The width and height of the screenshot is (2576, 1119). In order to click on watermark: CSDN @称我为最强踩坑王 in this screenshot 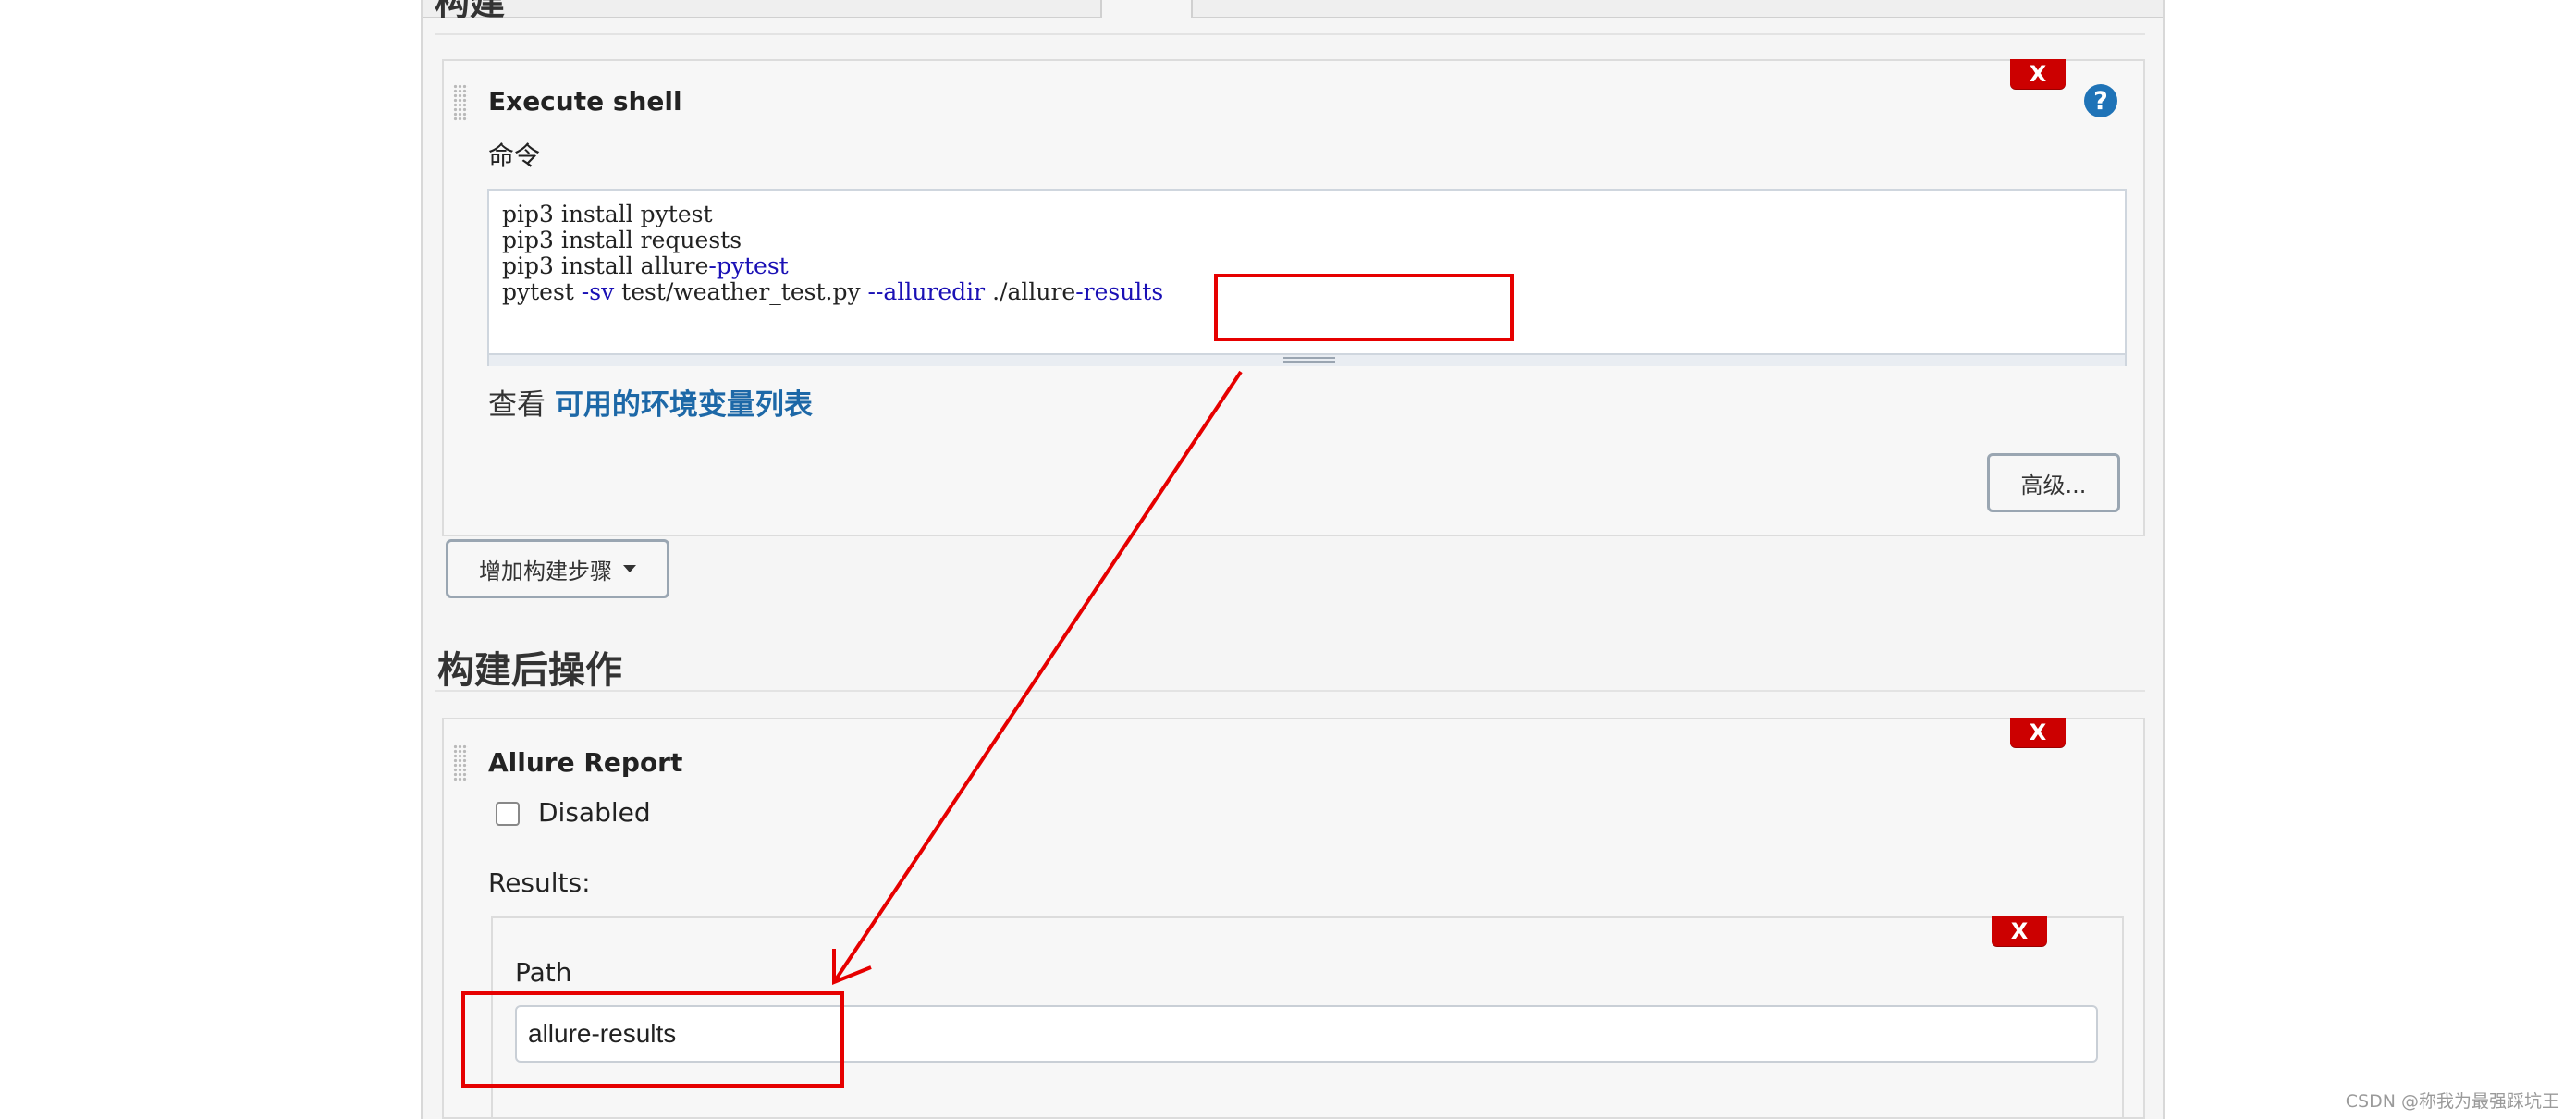, I will do `click(2452, 1101)`.